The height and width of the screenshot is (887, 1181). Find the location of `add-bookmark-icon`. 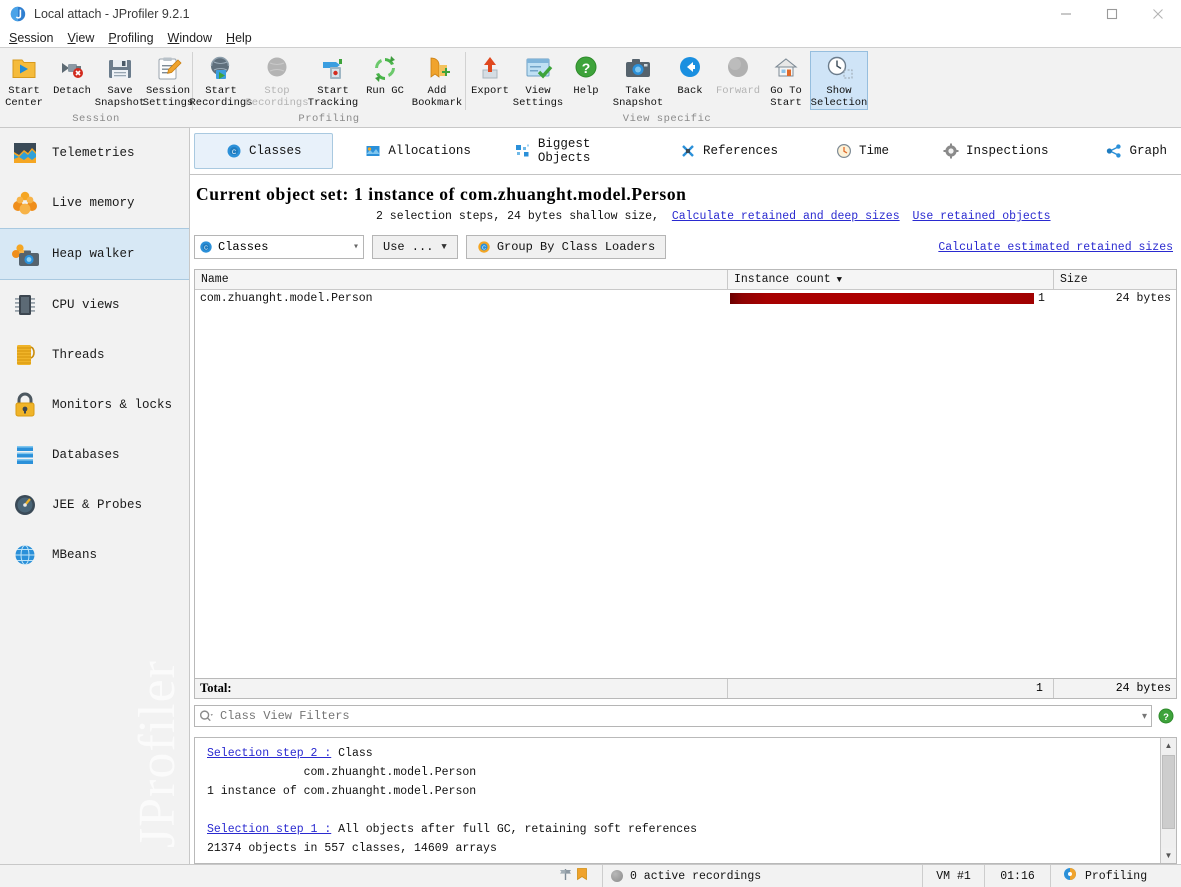

add-bookmark-icon is located at coordinates (437, 69).